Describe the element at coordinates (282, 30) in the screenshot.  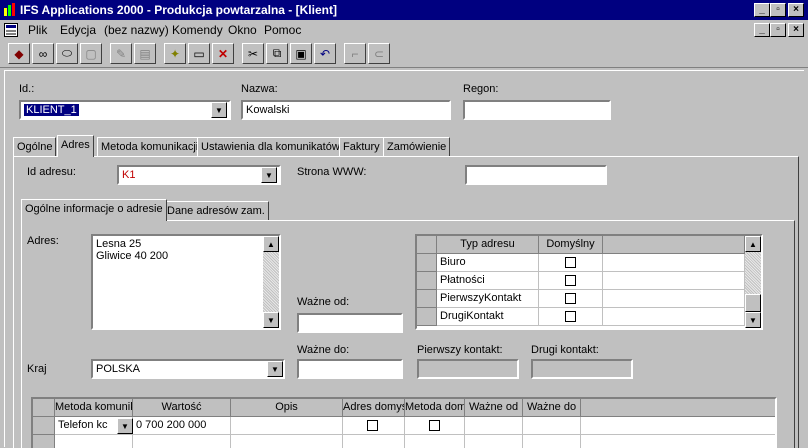
I see `menu-pomoc: Pomoc` at that location.